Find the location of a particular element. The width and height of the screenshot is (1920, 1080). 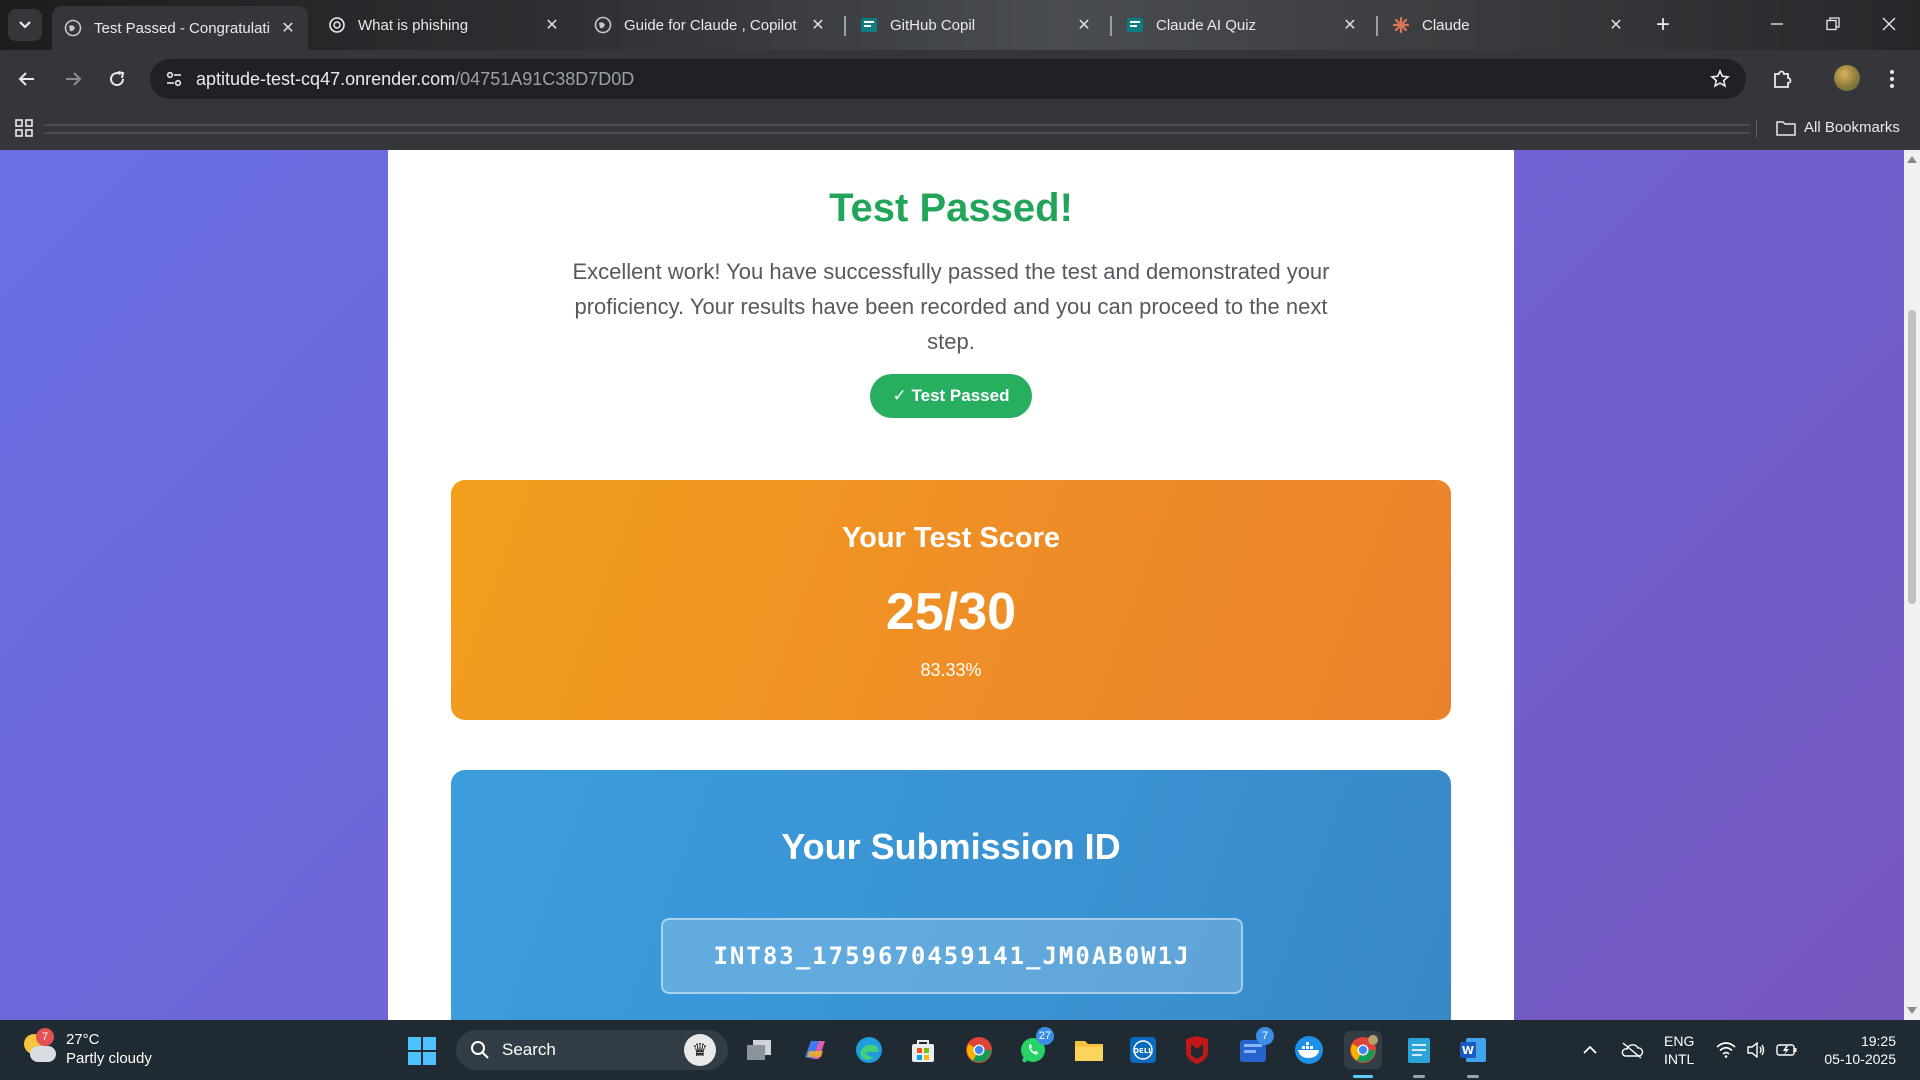

taskbar-whatsapp: 27 is located at coordinates (1034, 1048).